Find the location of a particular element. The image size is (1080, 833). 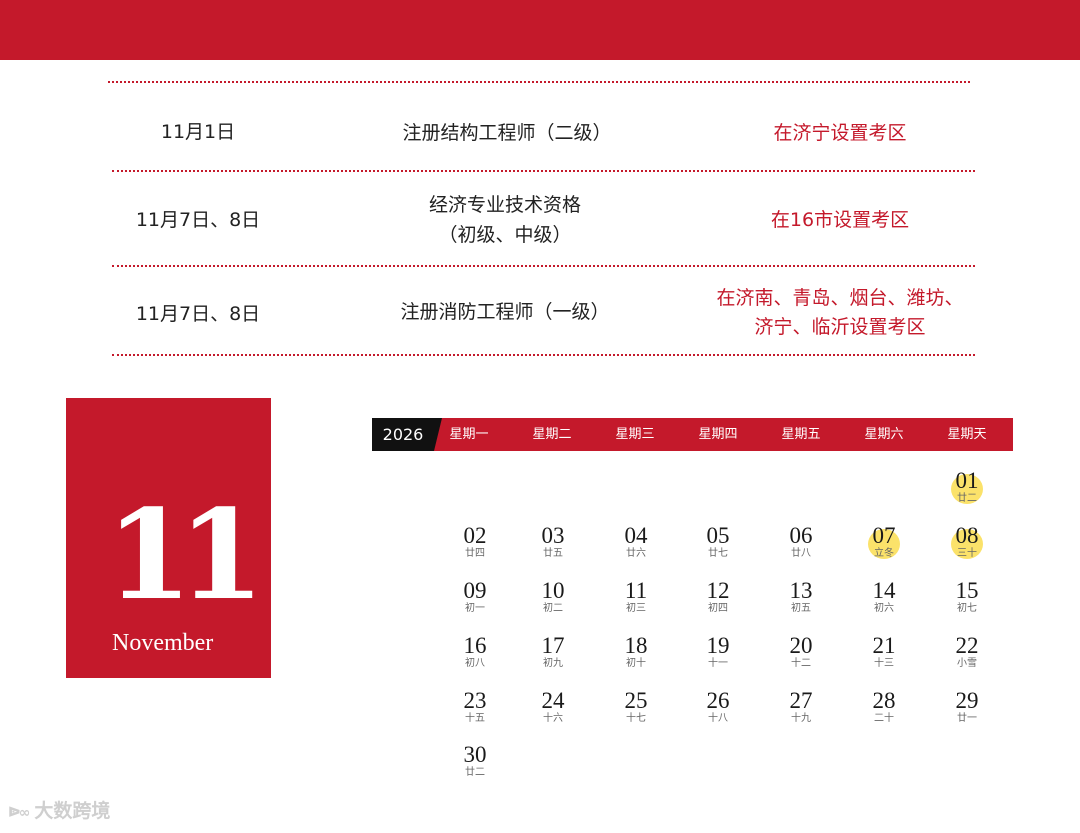

calendar-day: 28 二十 is located at coordinates (884, 706).